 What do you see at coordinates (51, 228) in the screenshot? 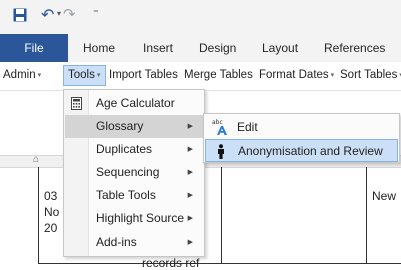
I see `table-cell-text: 20` at bounding box center [51, 228].